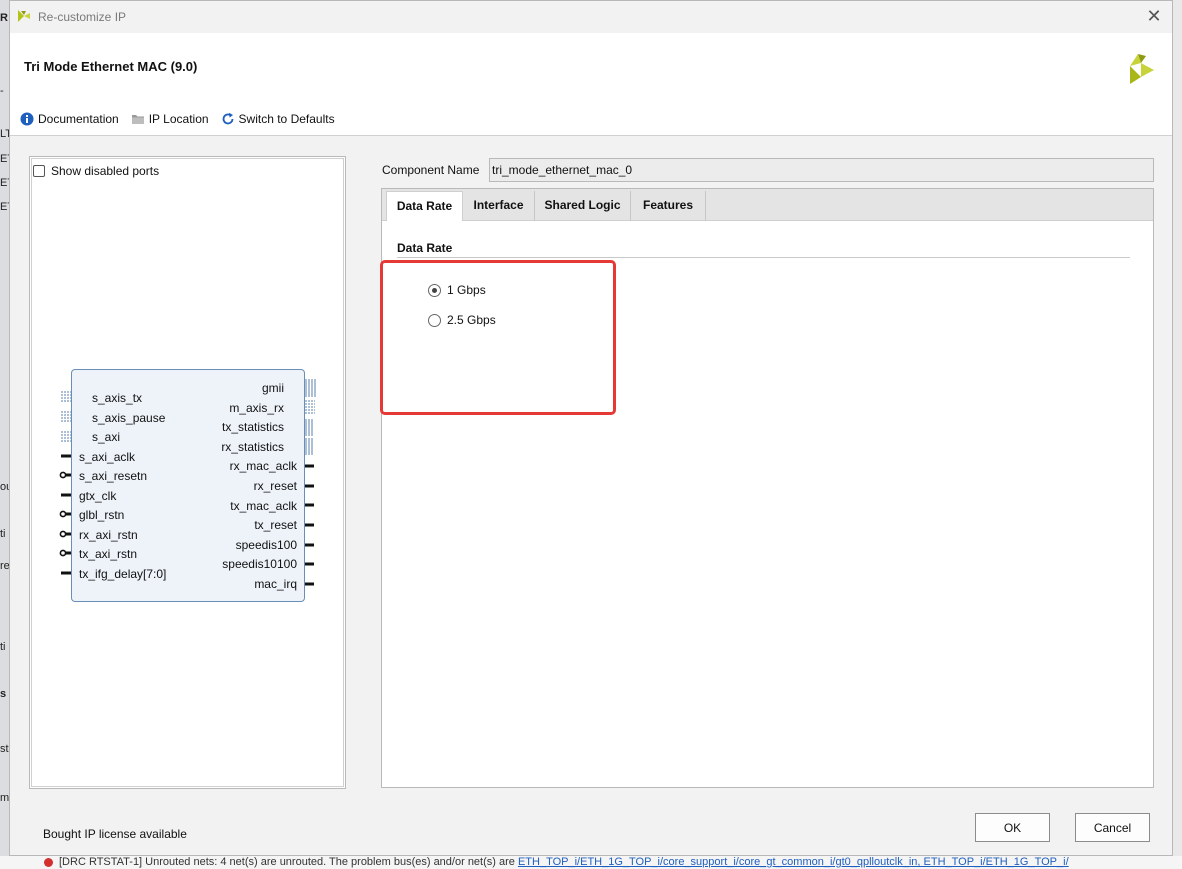 The height and width of the screenshot is (869, 1182). Describe the element at coordinates (591, 17) in the screenshot. I see `title-bar: Re-customize IP ✕` at that location.